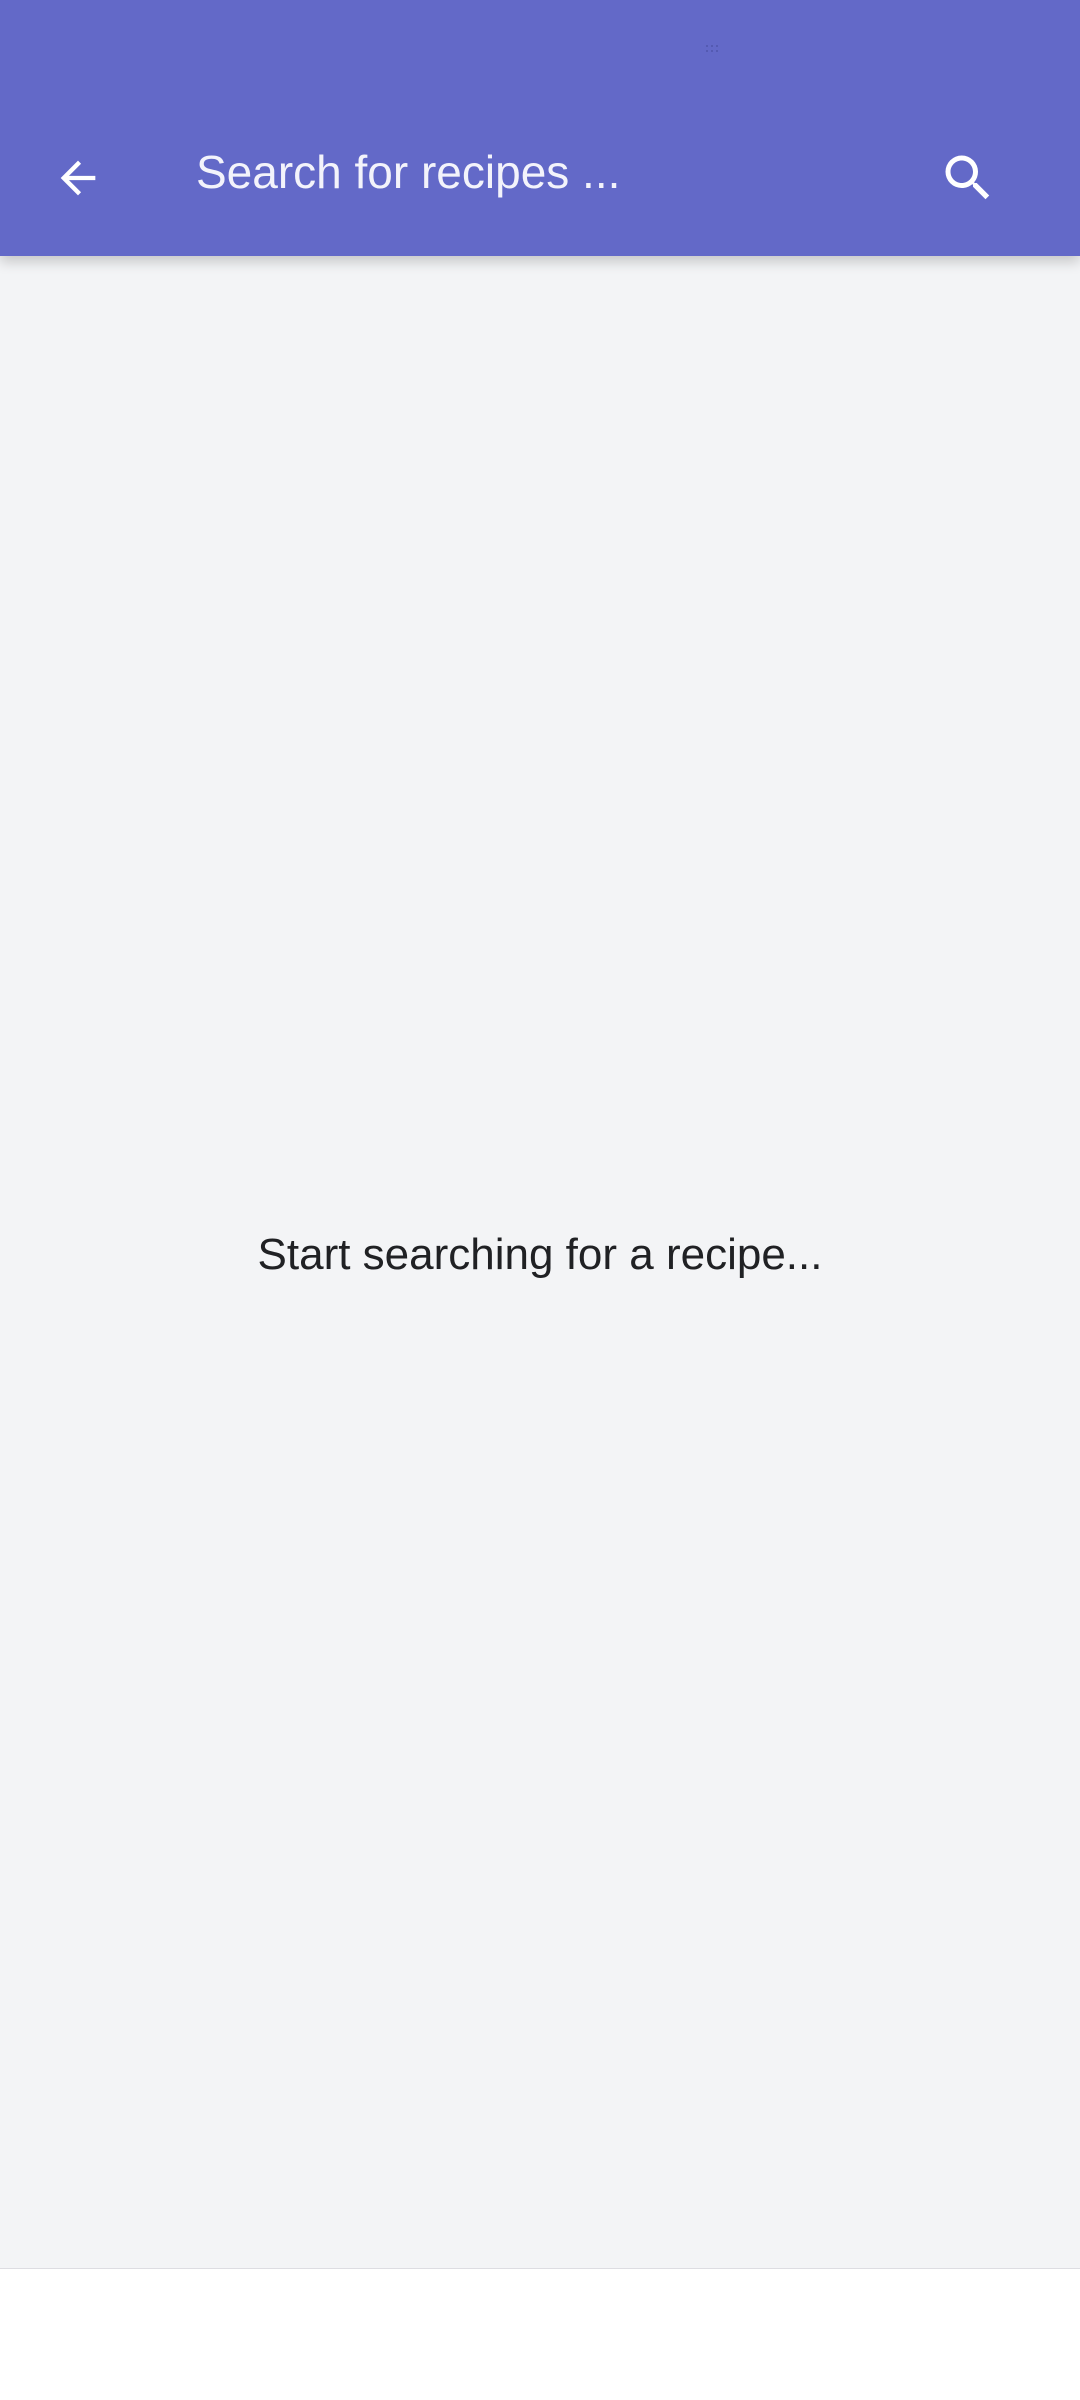  Describe the element at coordinates (540, 2334) in the screenshot. I see `bottom-bar` at that location.